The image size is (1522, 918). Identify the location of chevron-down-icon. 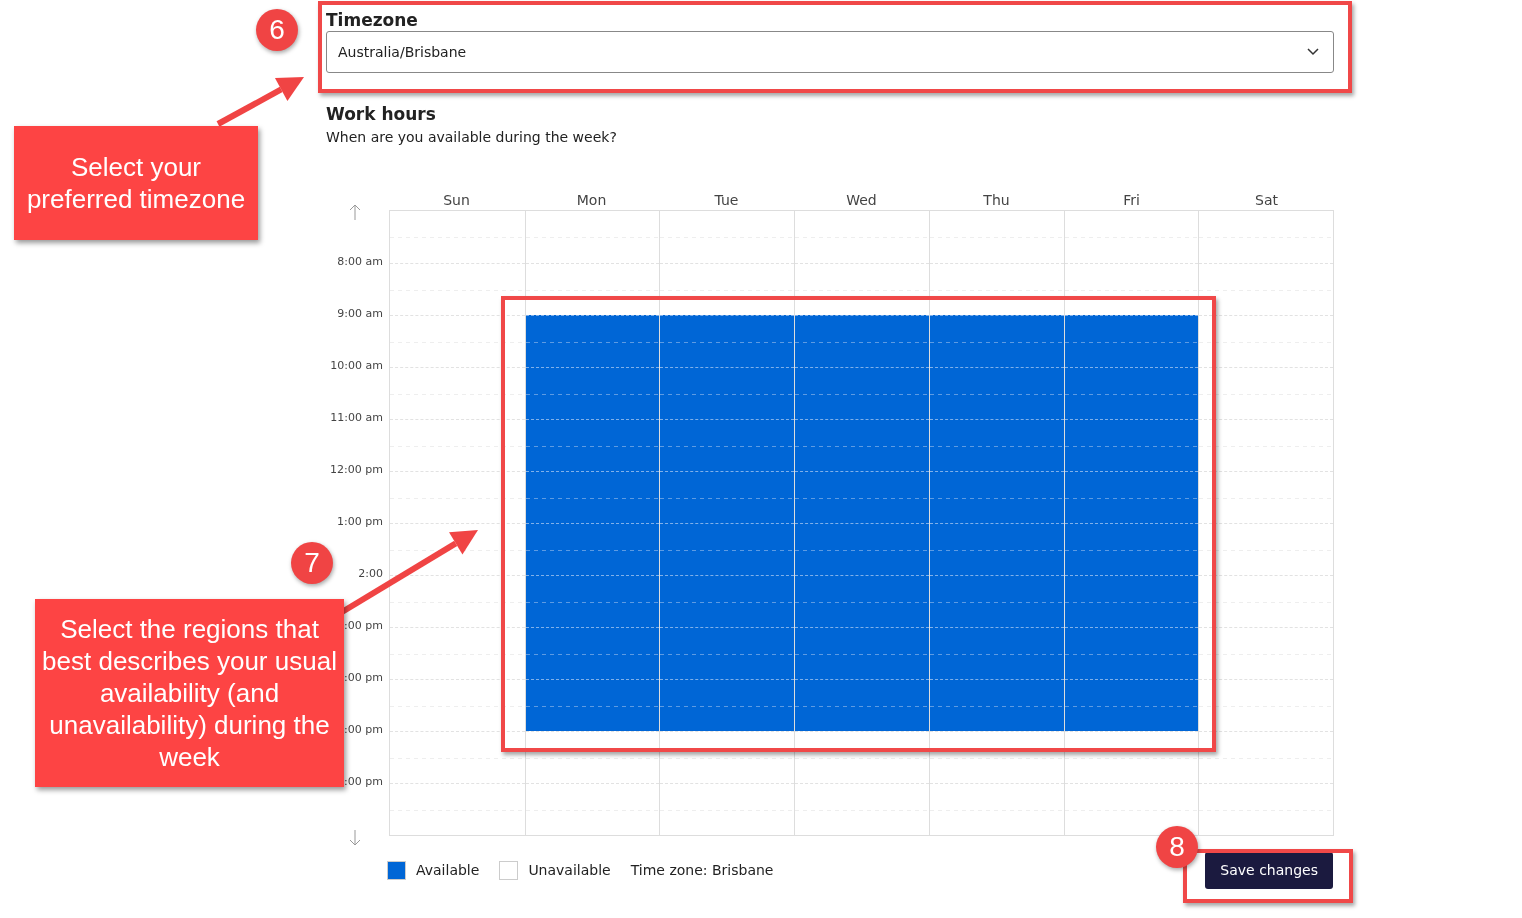
(1313, 52).